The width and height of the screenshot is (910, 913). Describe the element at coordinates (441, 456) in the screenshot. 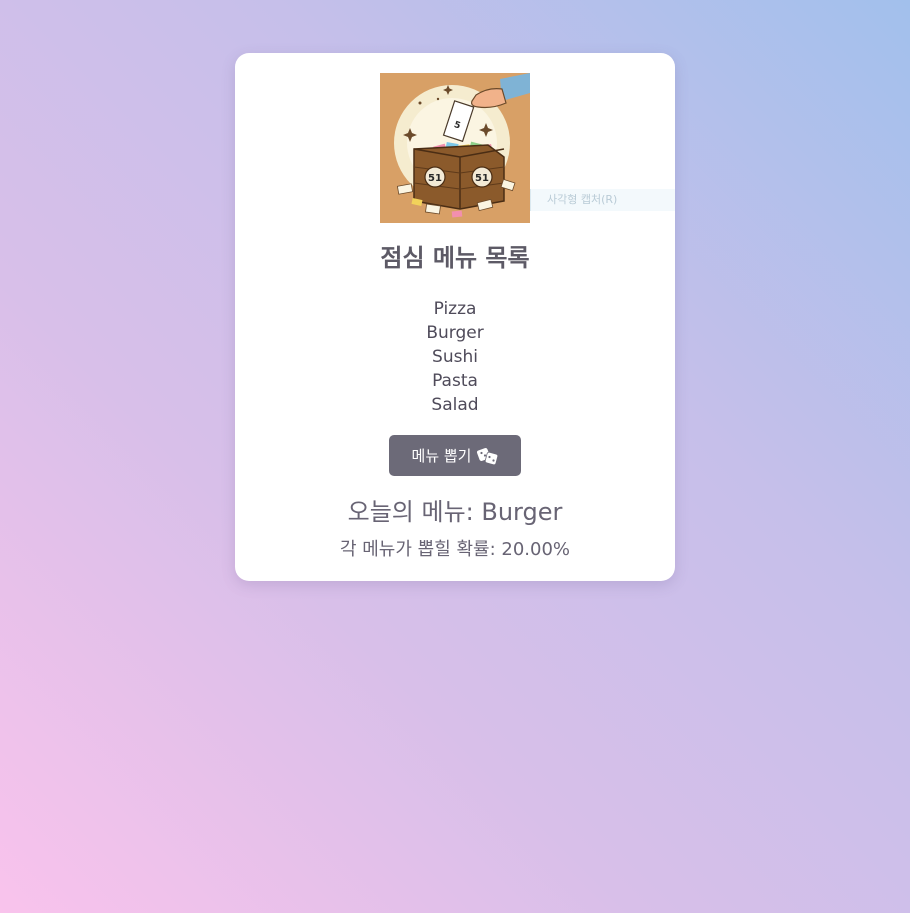

I see `draw-button-label: 메뉴 뽑기` at that location.